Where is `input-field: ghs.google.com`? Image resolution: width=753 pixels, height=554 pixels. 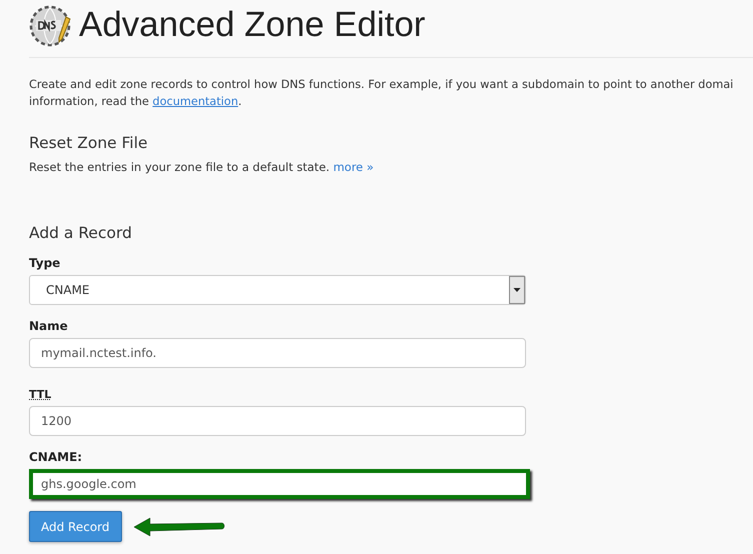
input-field: ghs.google.com is located at coordinates (279, 484).